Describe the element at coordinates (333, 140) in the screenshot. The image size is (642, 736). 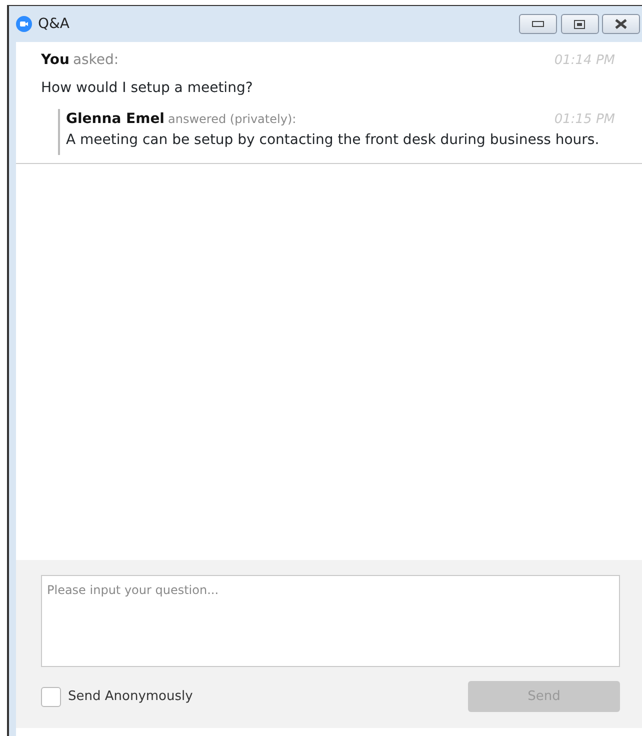
I see `answer-text: A meeting can be setup by contacting the front desk during business hours.` at that location.